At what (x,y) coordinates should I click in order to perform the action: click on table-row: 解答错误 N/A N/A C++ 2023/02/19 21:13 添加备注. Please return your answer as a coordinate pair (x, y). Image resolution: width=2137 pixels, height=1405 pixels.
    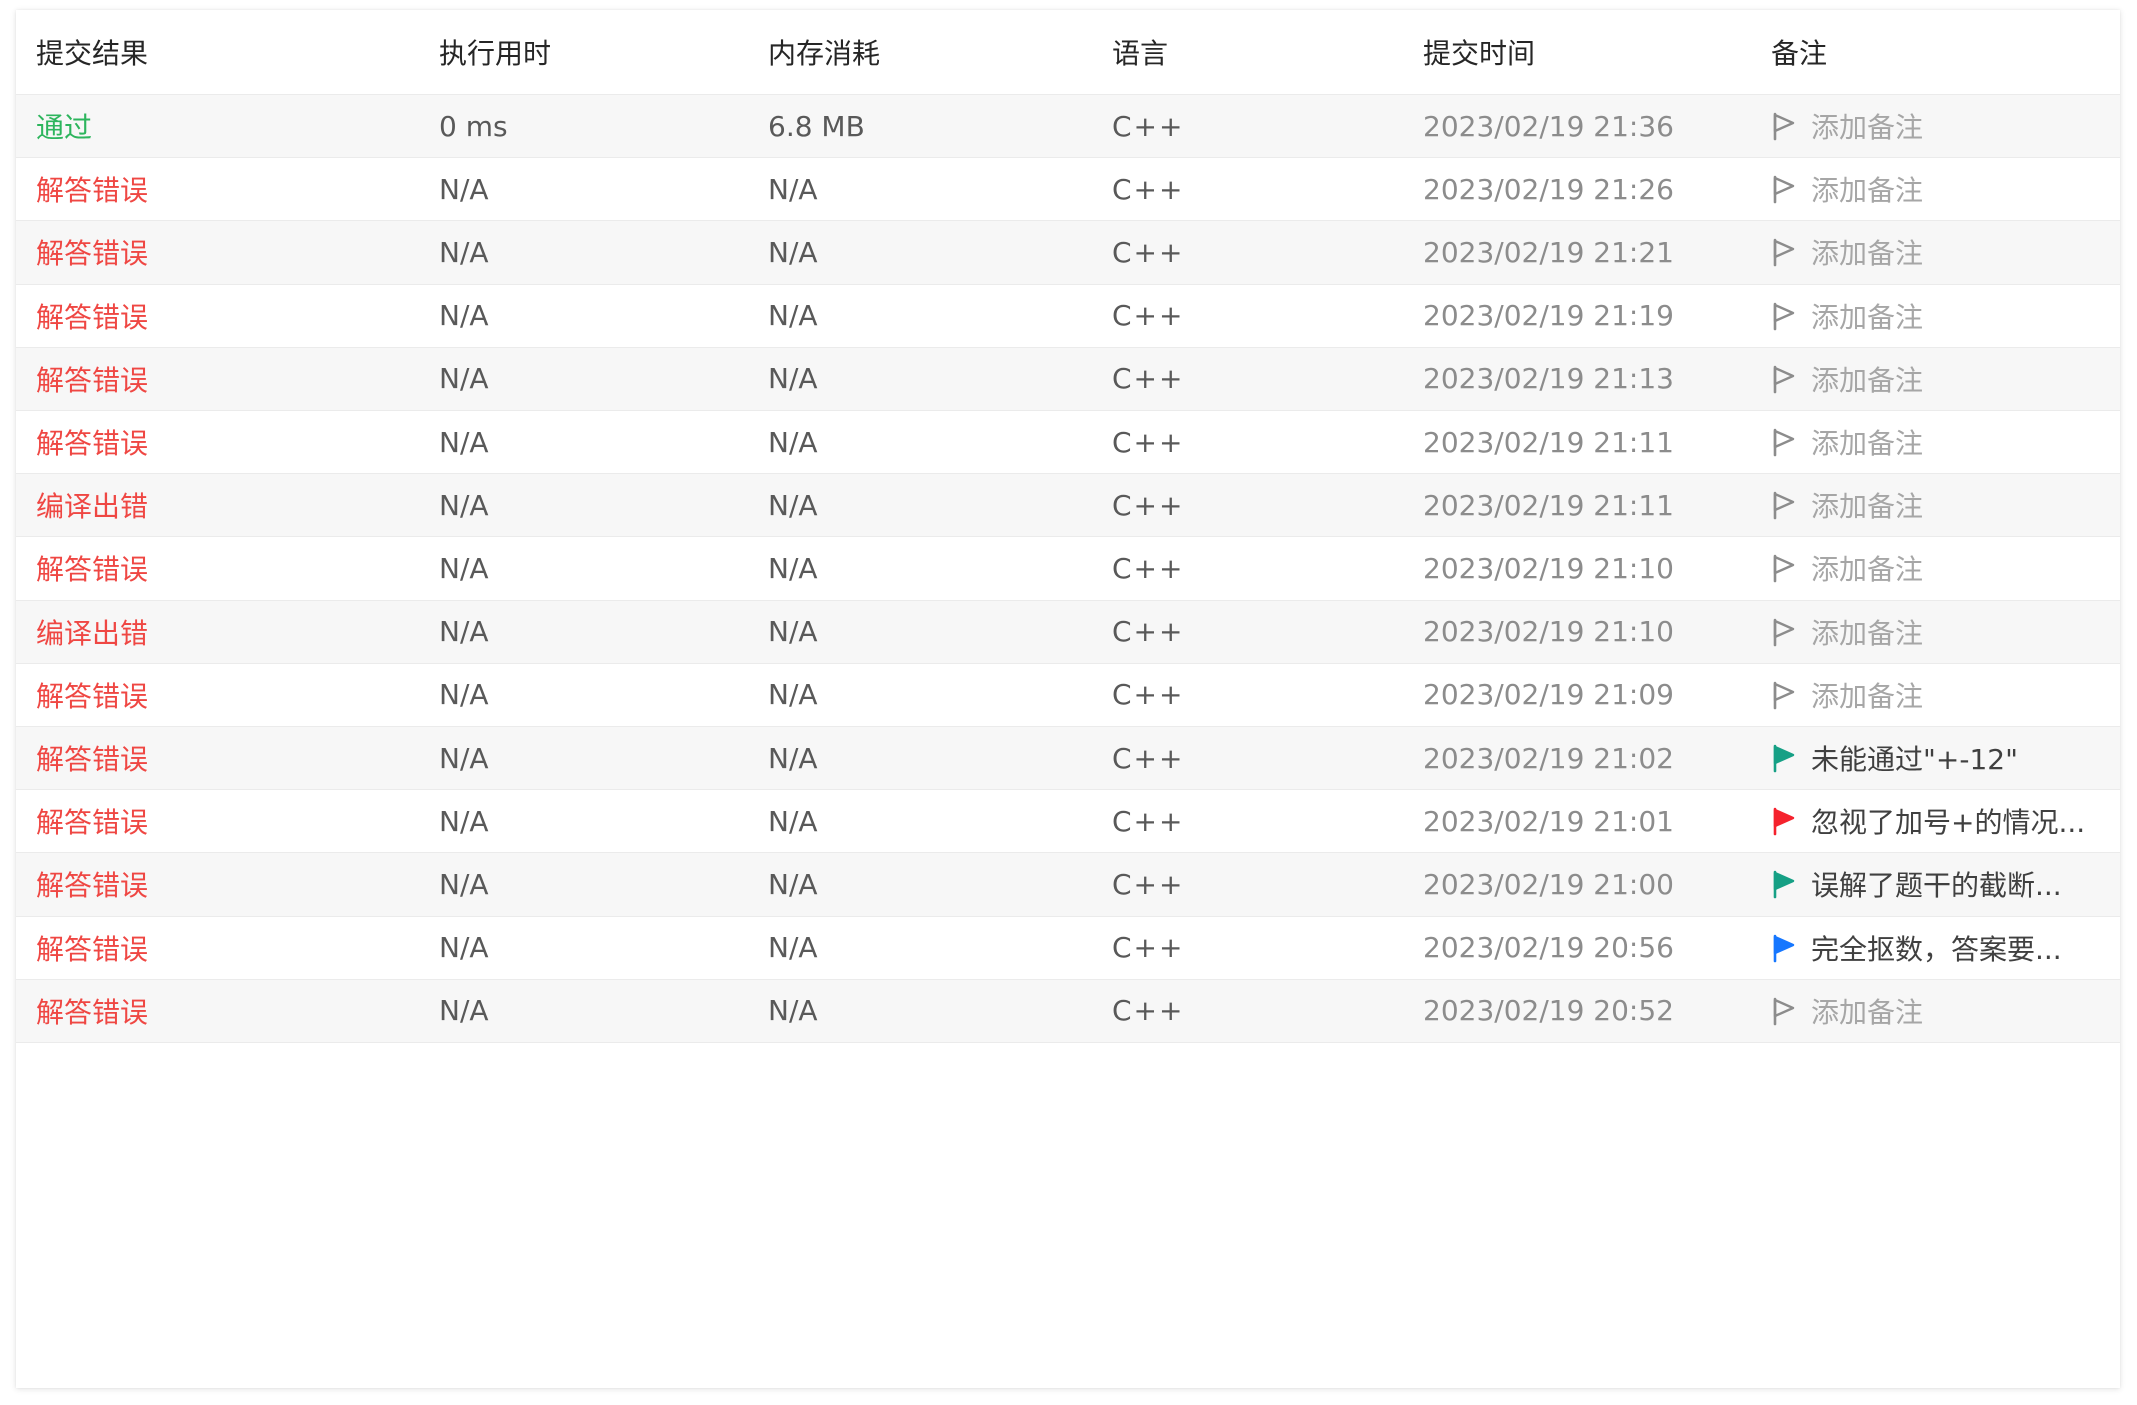
    Looking at the image, I should click on (1068, 379).